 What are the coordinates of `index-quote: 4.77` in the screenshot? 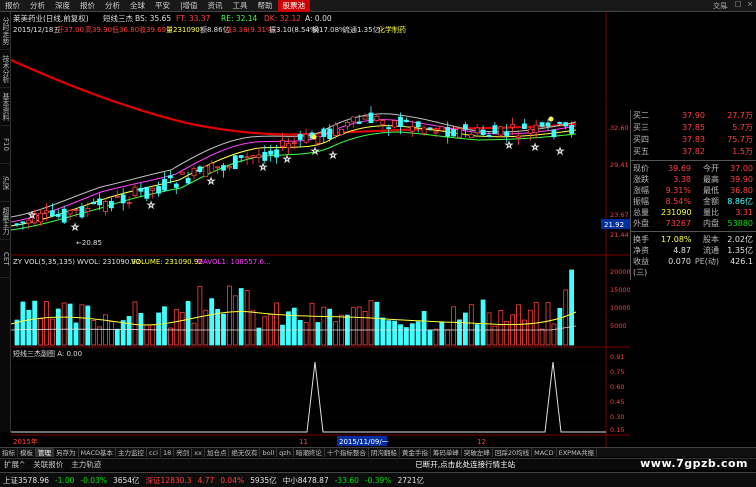 It's located at (206, 480).